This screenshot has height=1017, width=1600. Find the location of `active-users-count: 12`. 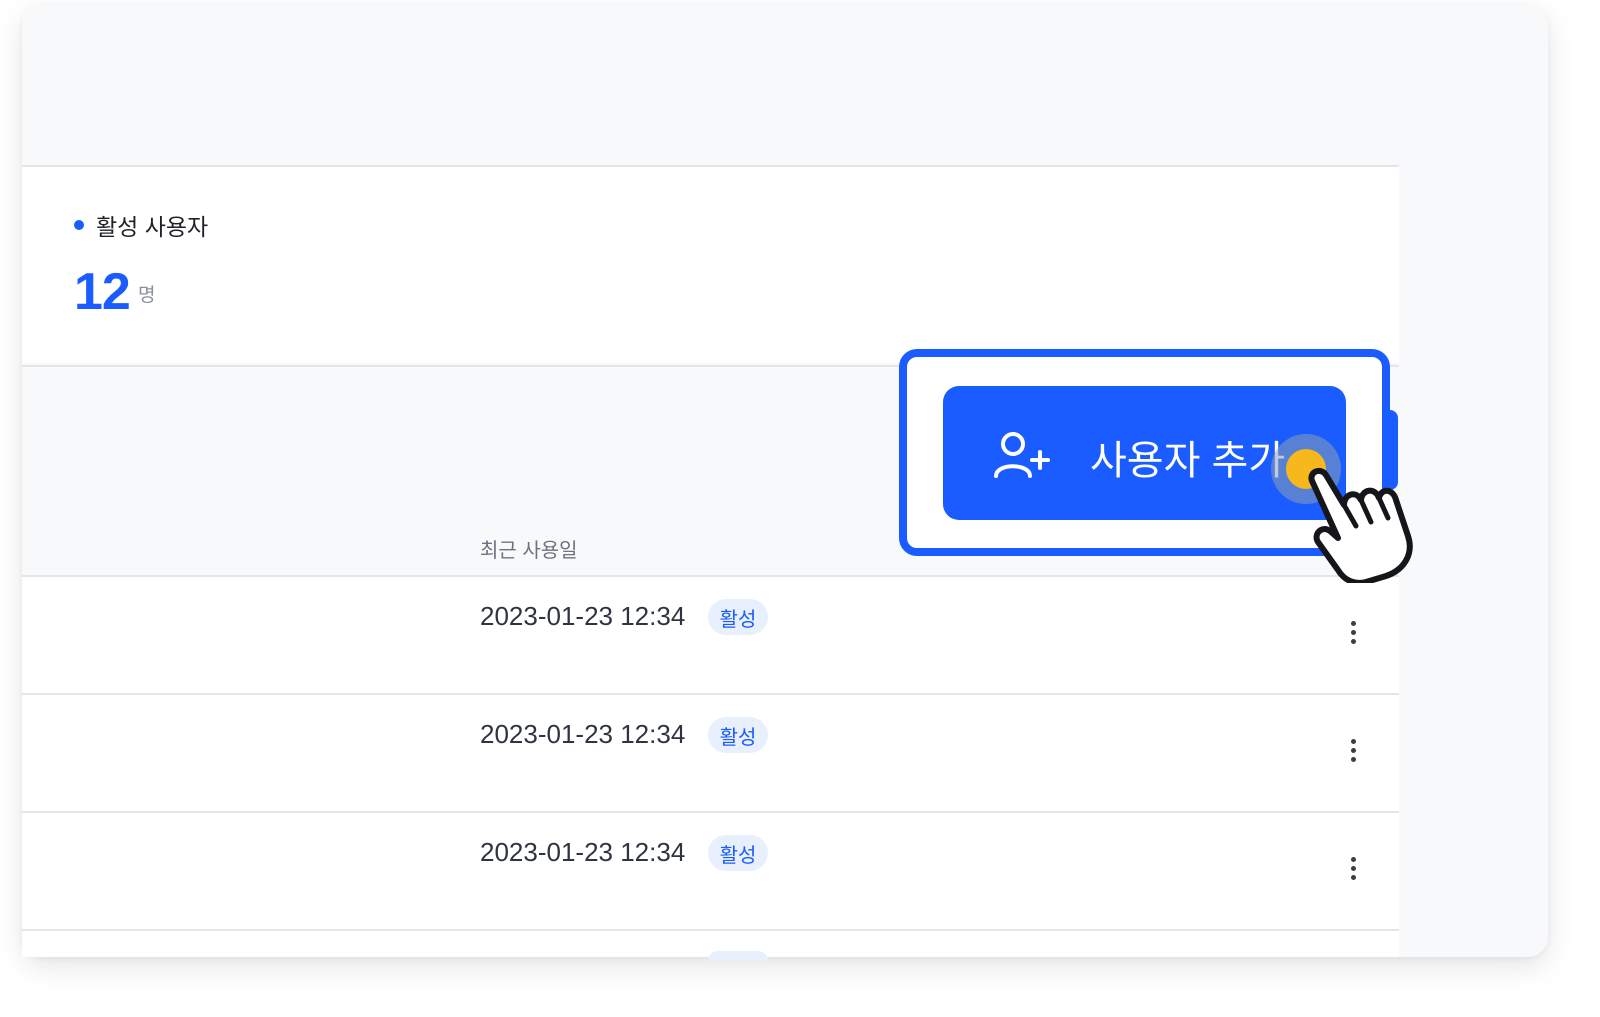

active-users-count: 12 is located at coordinates (102, 292).